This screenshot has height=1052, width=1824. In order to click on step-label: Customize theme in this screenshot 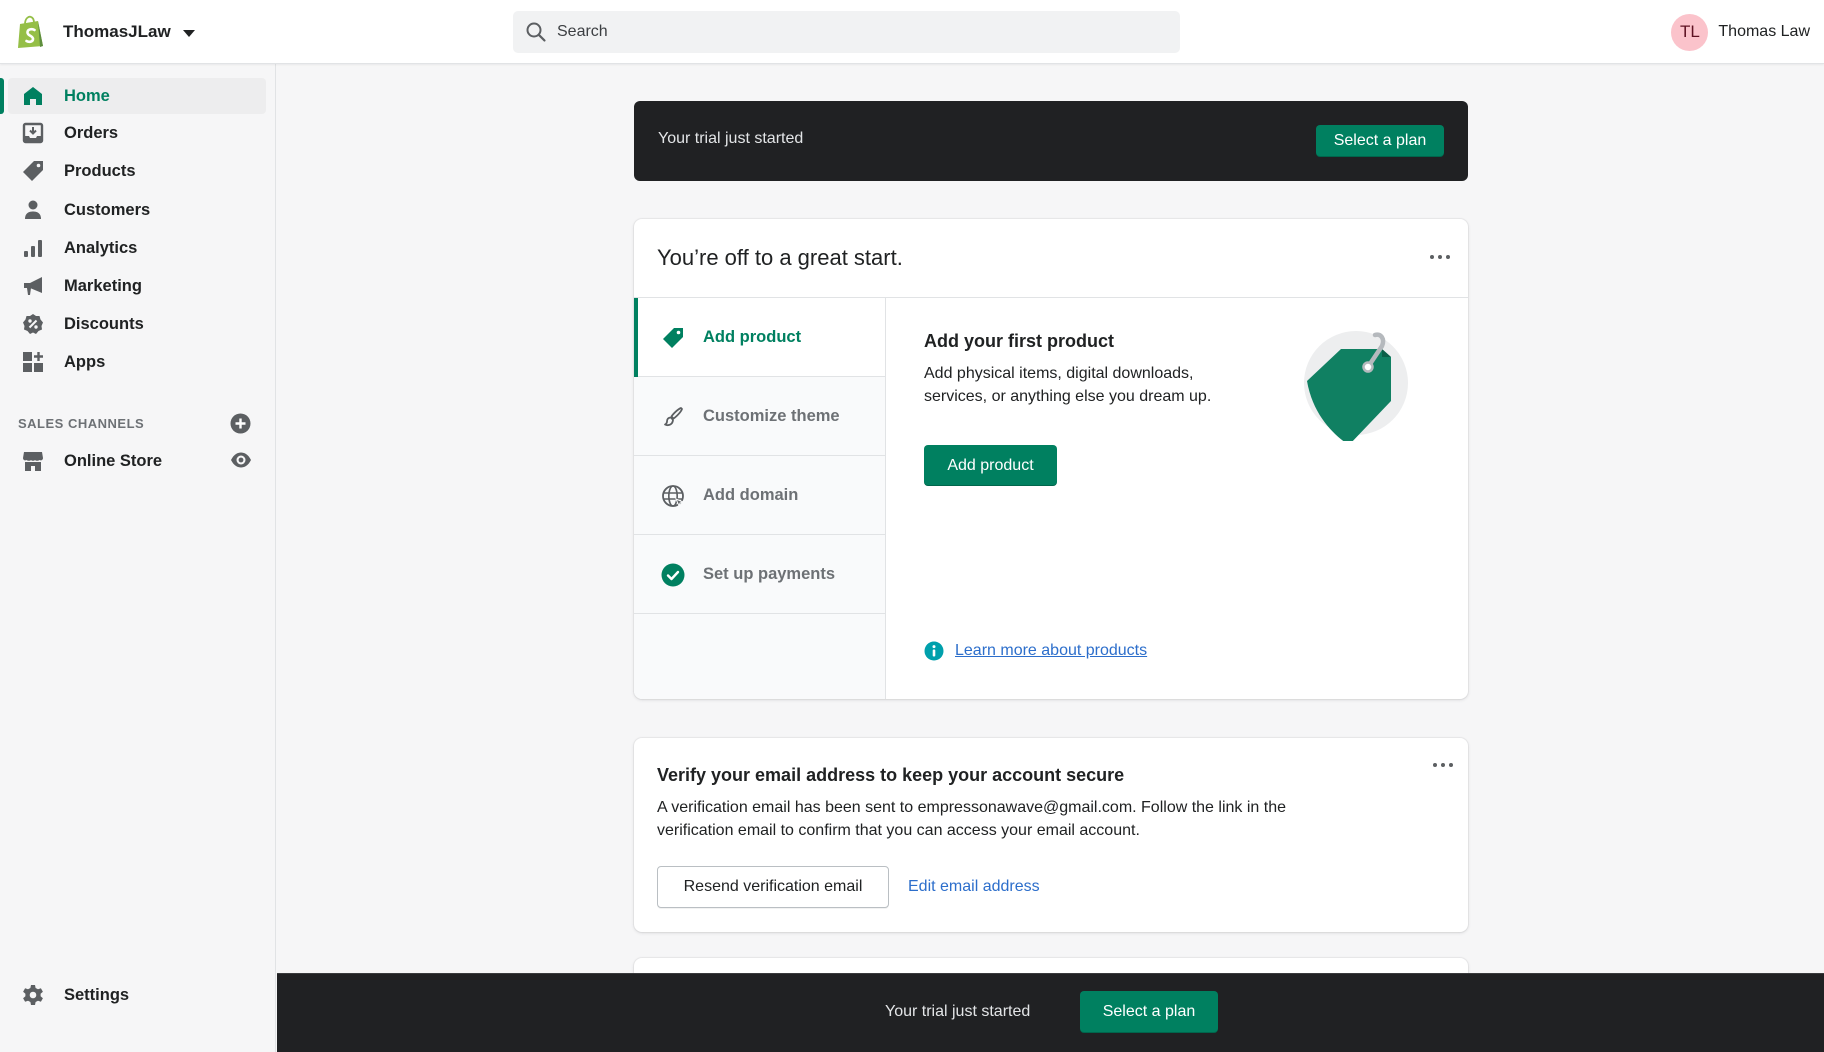, I will do `click(771, 416)`.